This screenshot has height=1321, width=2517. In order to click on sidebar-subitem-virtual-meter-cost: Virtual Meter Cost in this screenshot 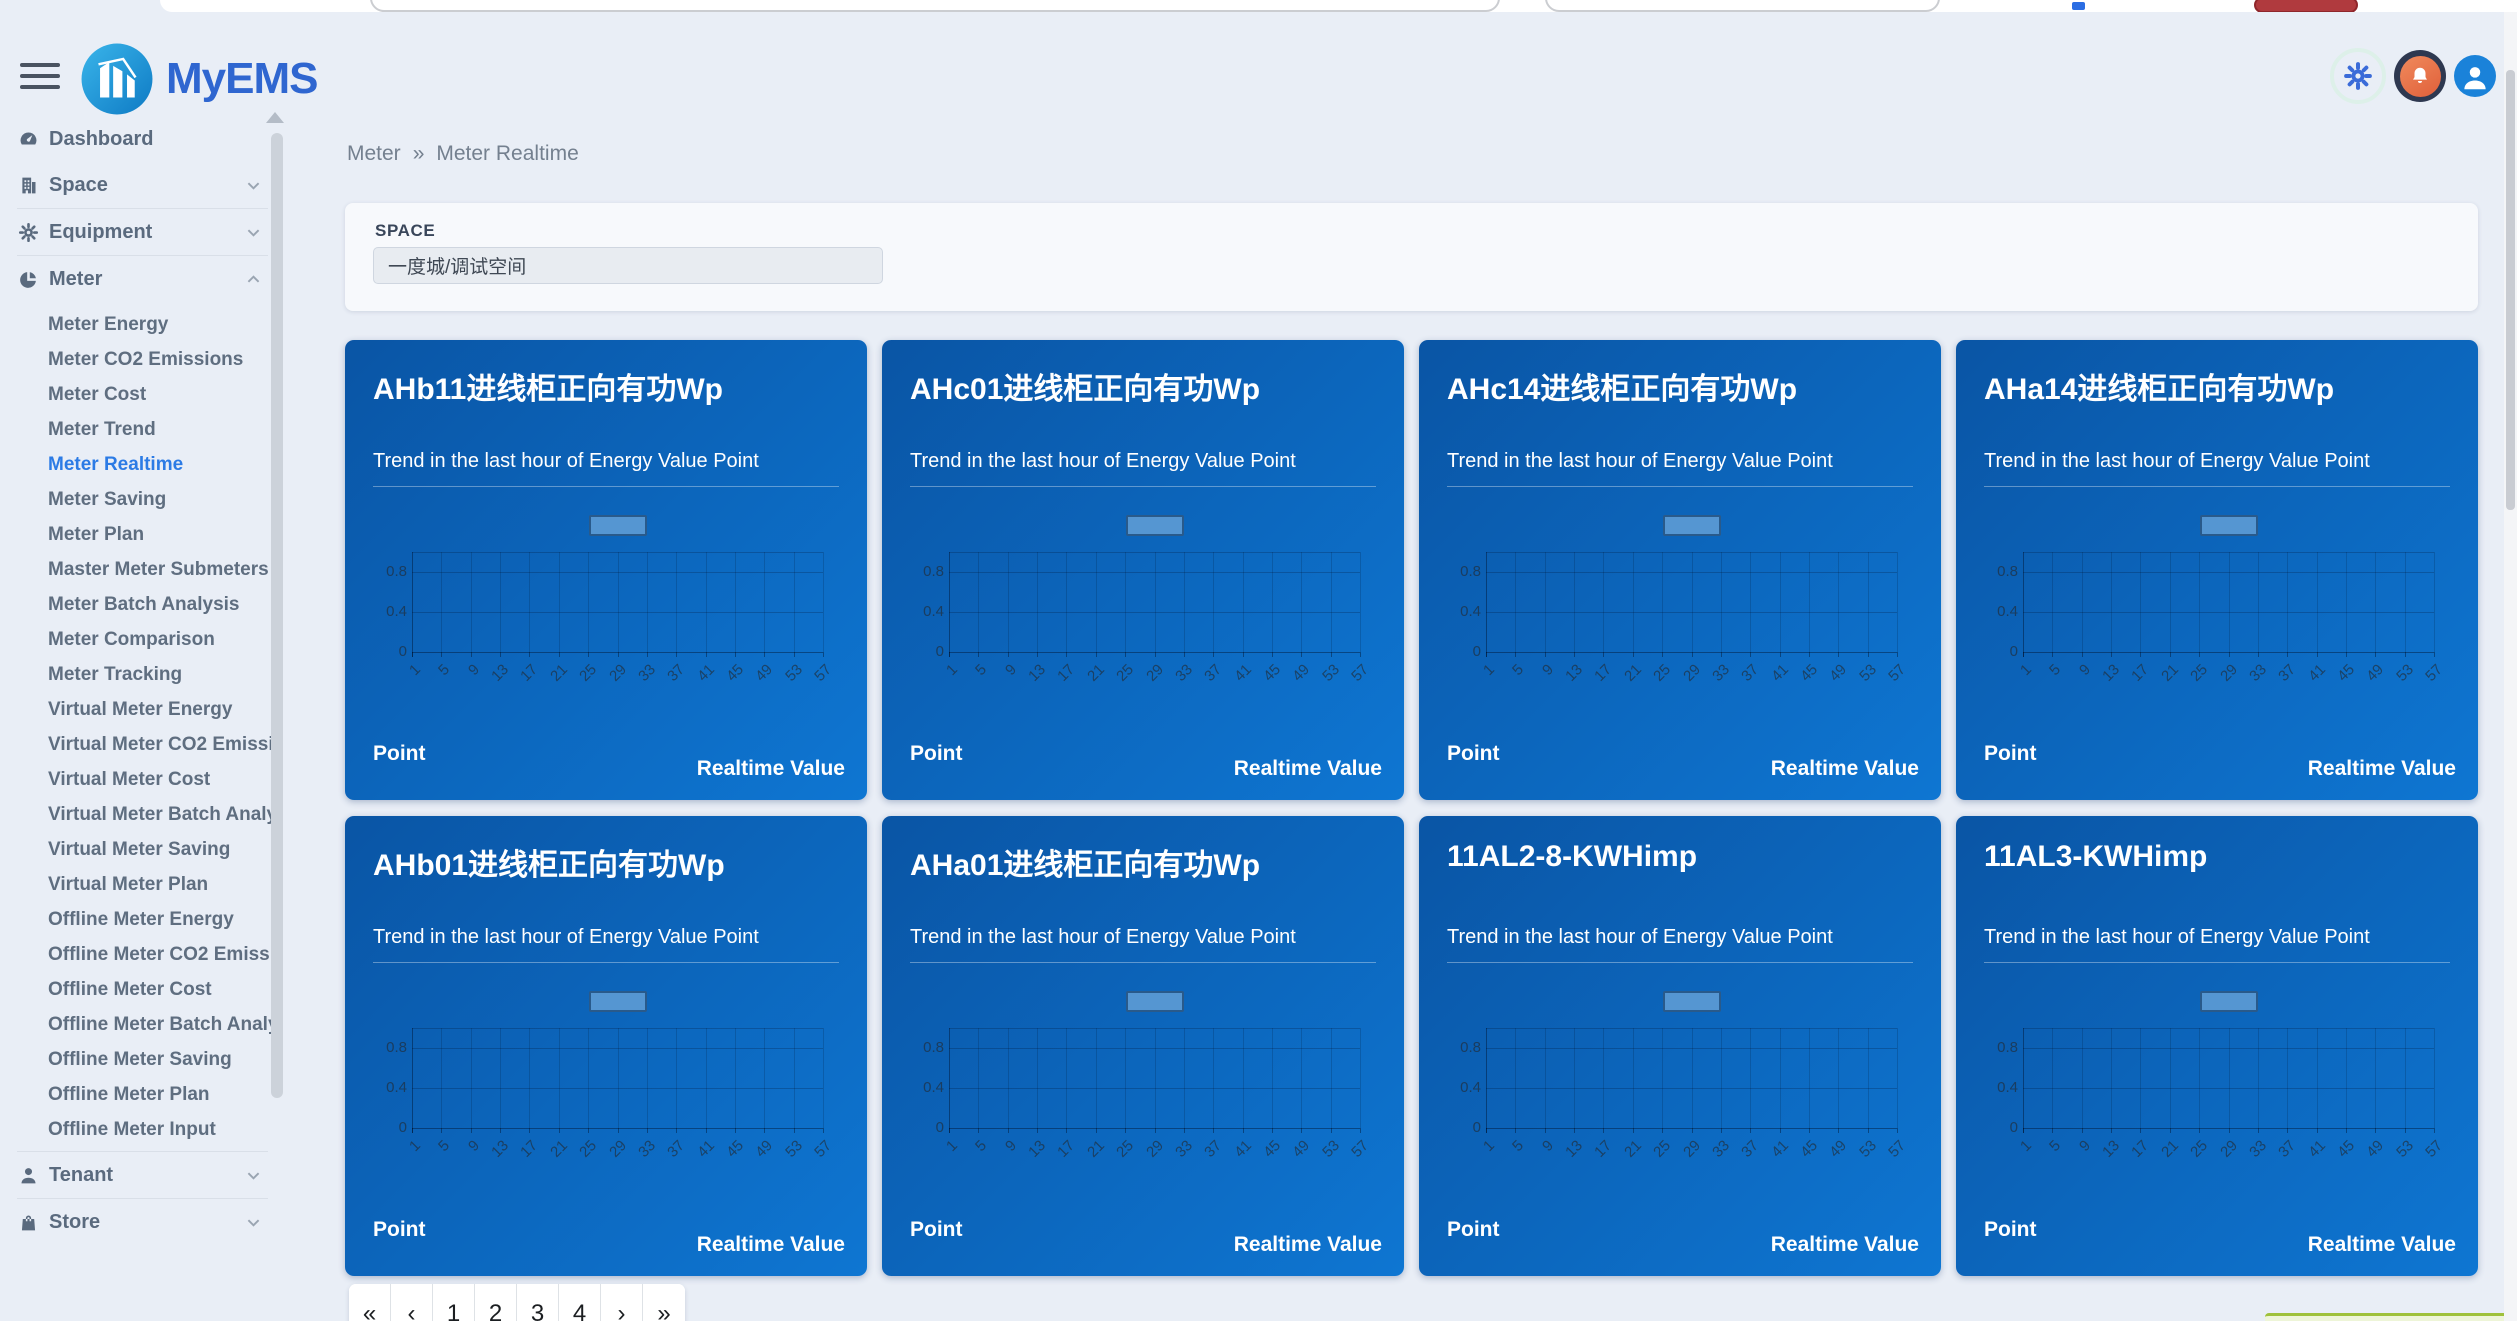, I will do `click(141, 779)`.